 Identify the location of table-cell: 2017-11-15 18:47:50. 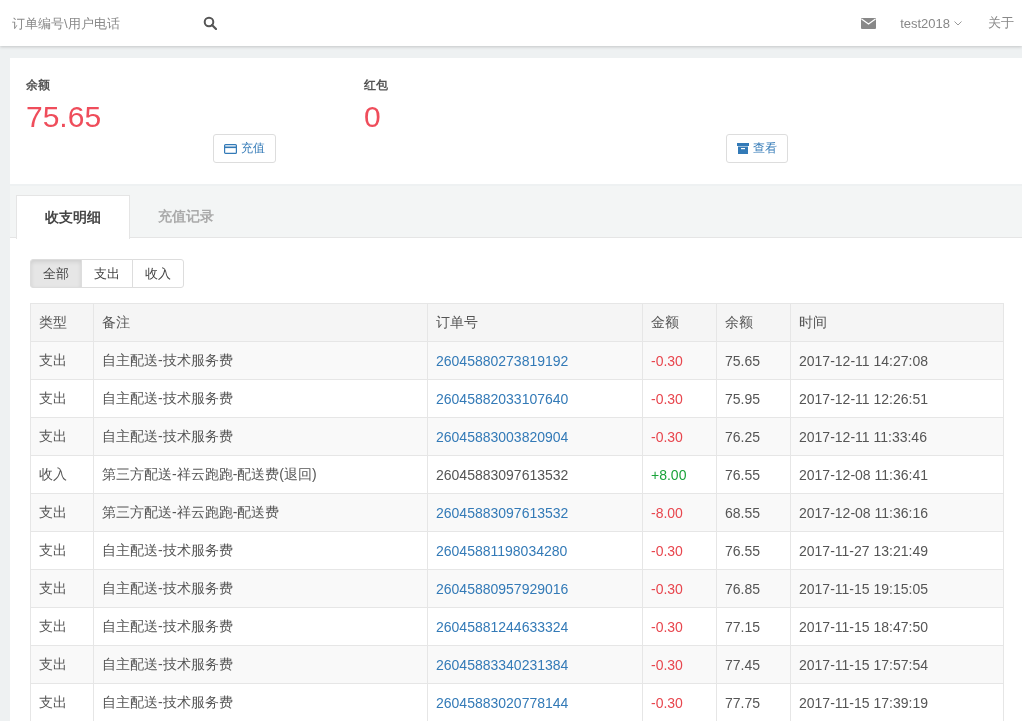
(897, 626).